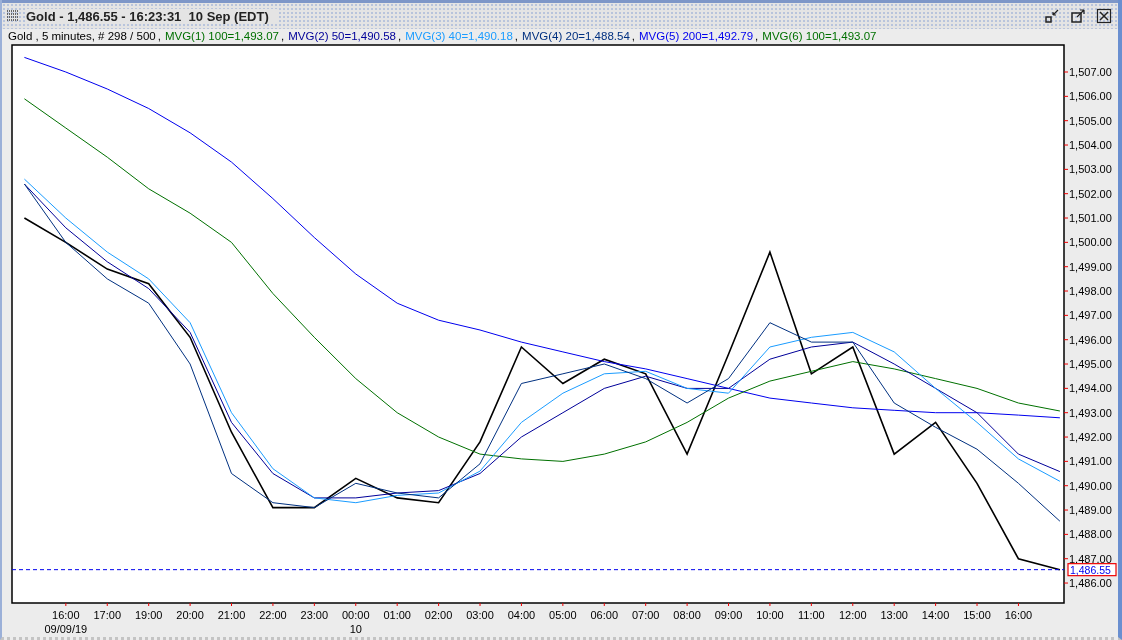 This screenshot has width=1122, height=640. I want to click on axis-tick-label: 07:00, so click(645, 615).